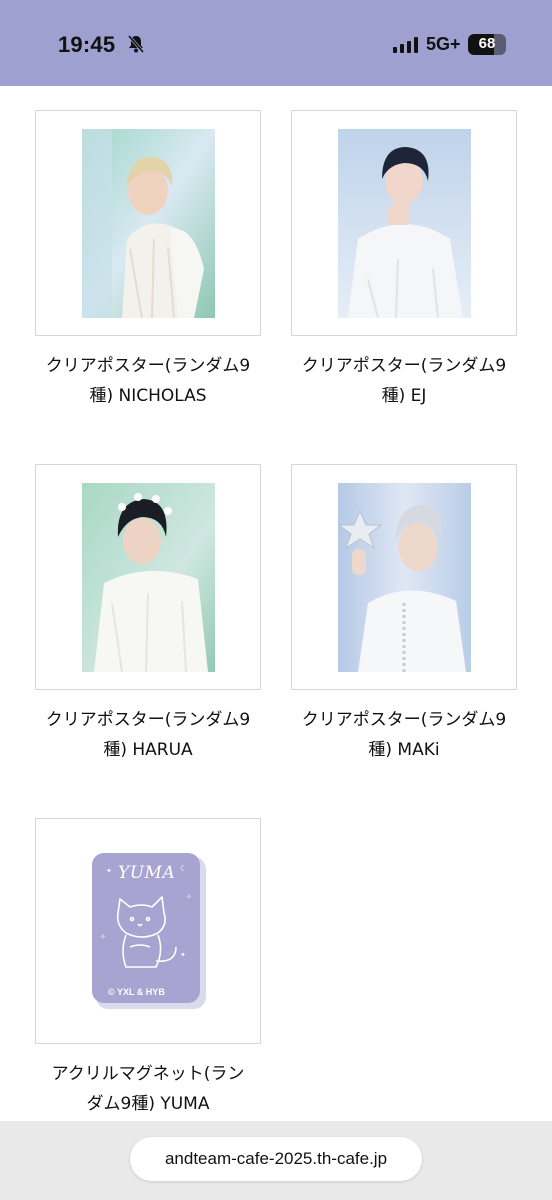  Describe the element at coordinates (404, 750) in the screenshot. I see `product-title-line2: 種) MAKi` at that location.